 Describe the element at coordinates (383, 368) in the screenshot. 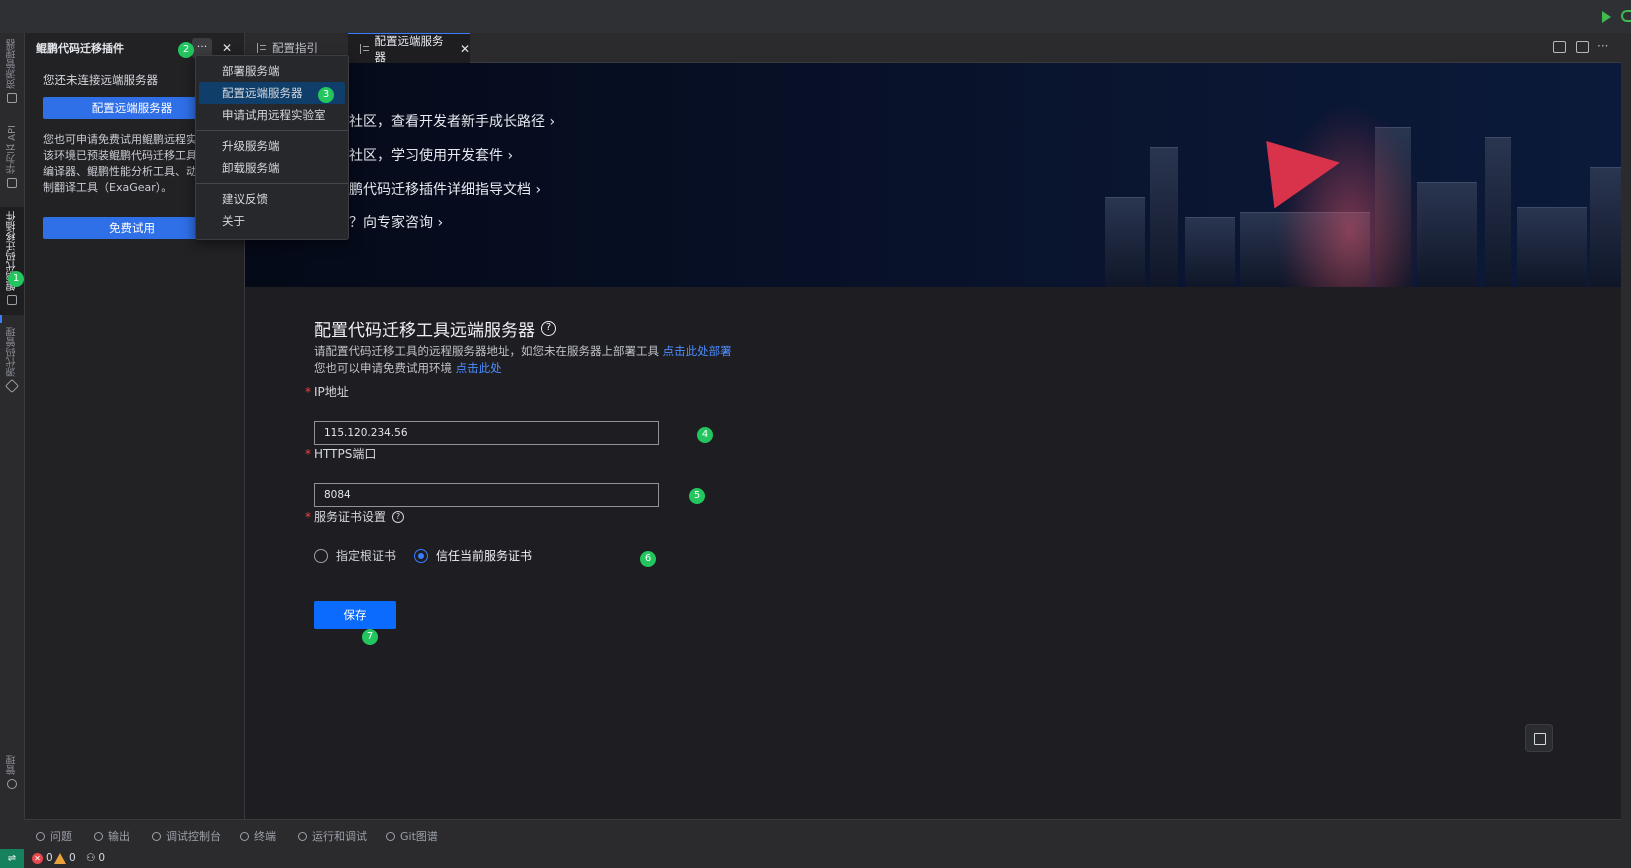

I see `description-text: 您也可以申请免费试用环境` at that location.